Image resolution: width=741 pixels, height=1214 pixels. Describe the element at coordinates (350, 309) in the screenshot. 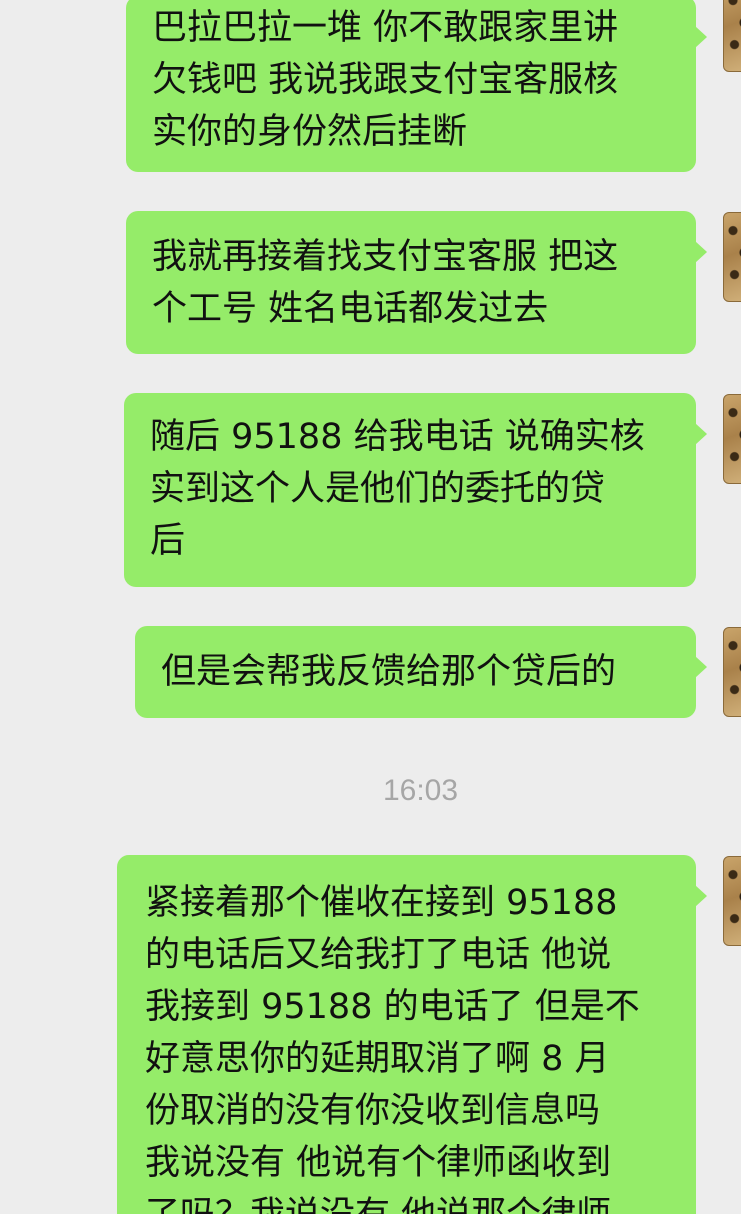

I see `message-text-line: 个工号 姓名电话都发过去` at that location.